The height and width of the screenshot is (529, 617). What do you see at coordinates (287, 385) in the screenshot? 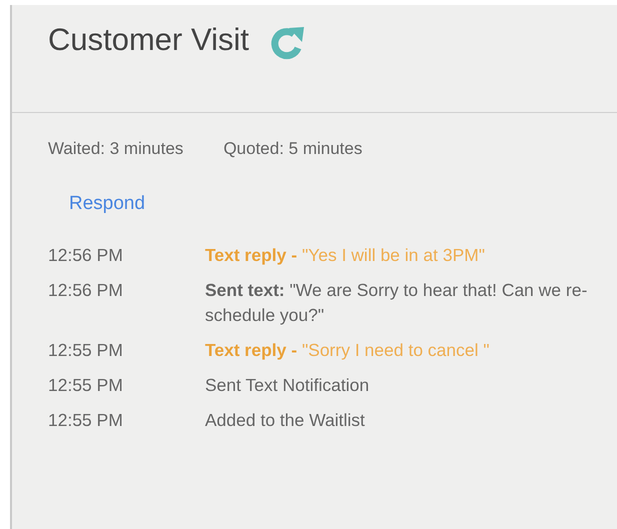
I see `event-text: Sent Text Notification` at bounding box center [287, 385].